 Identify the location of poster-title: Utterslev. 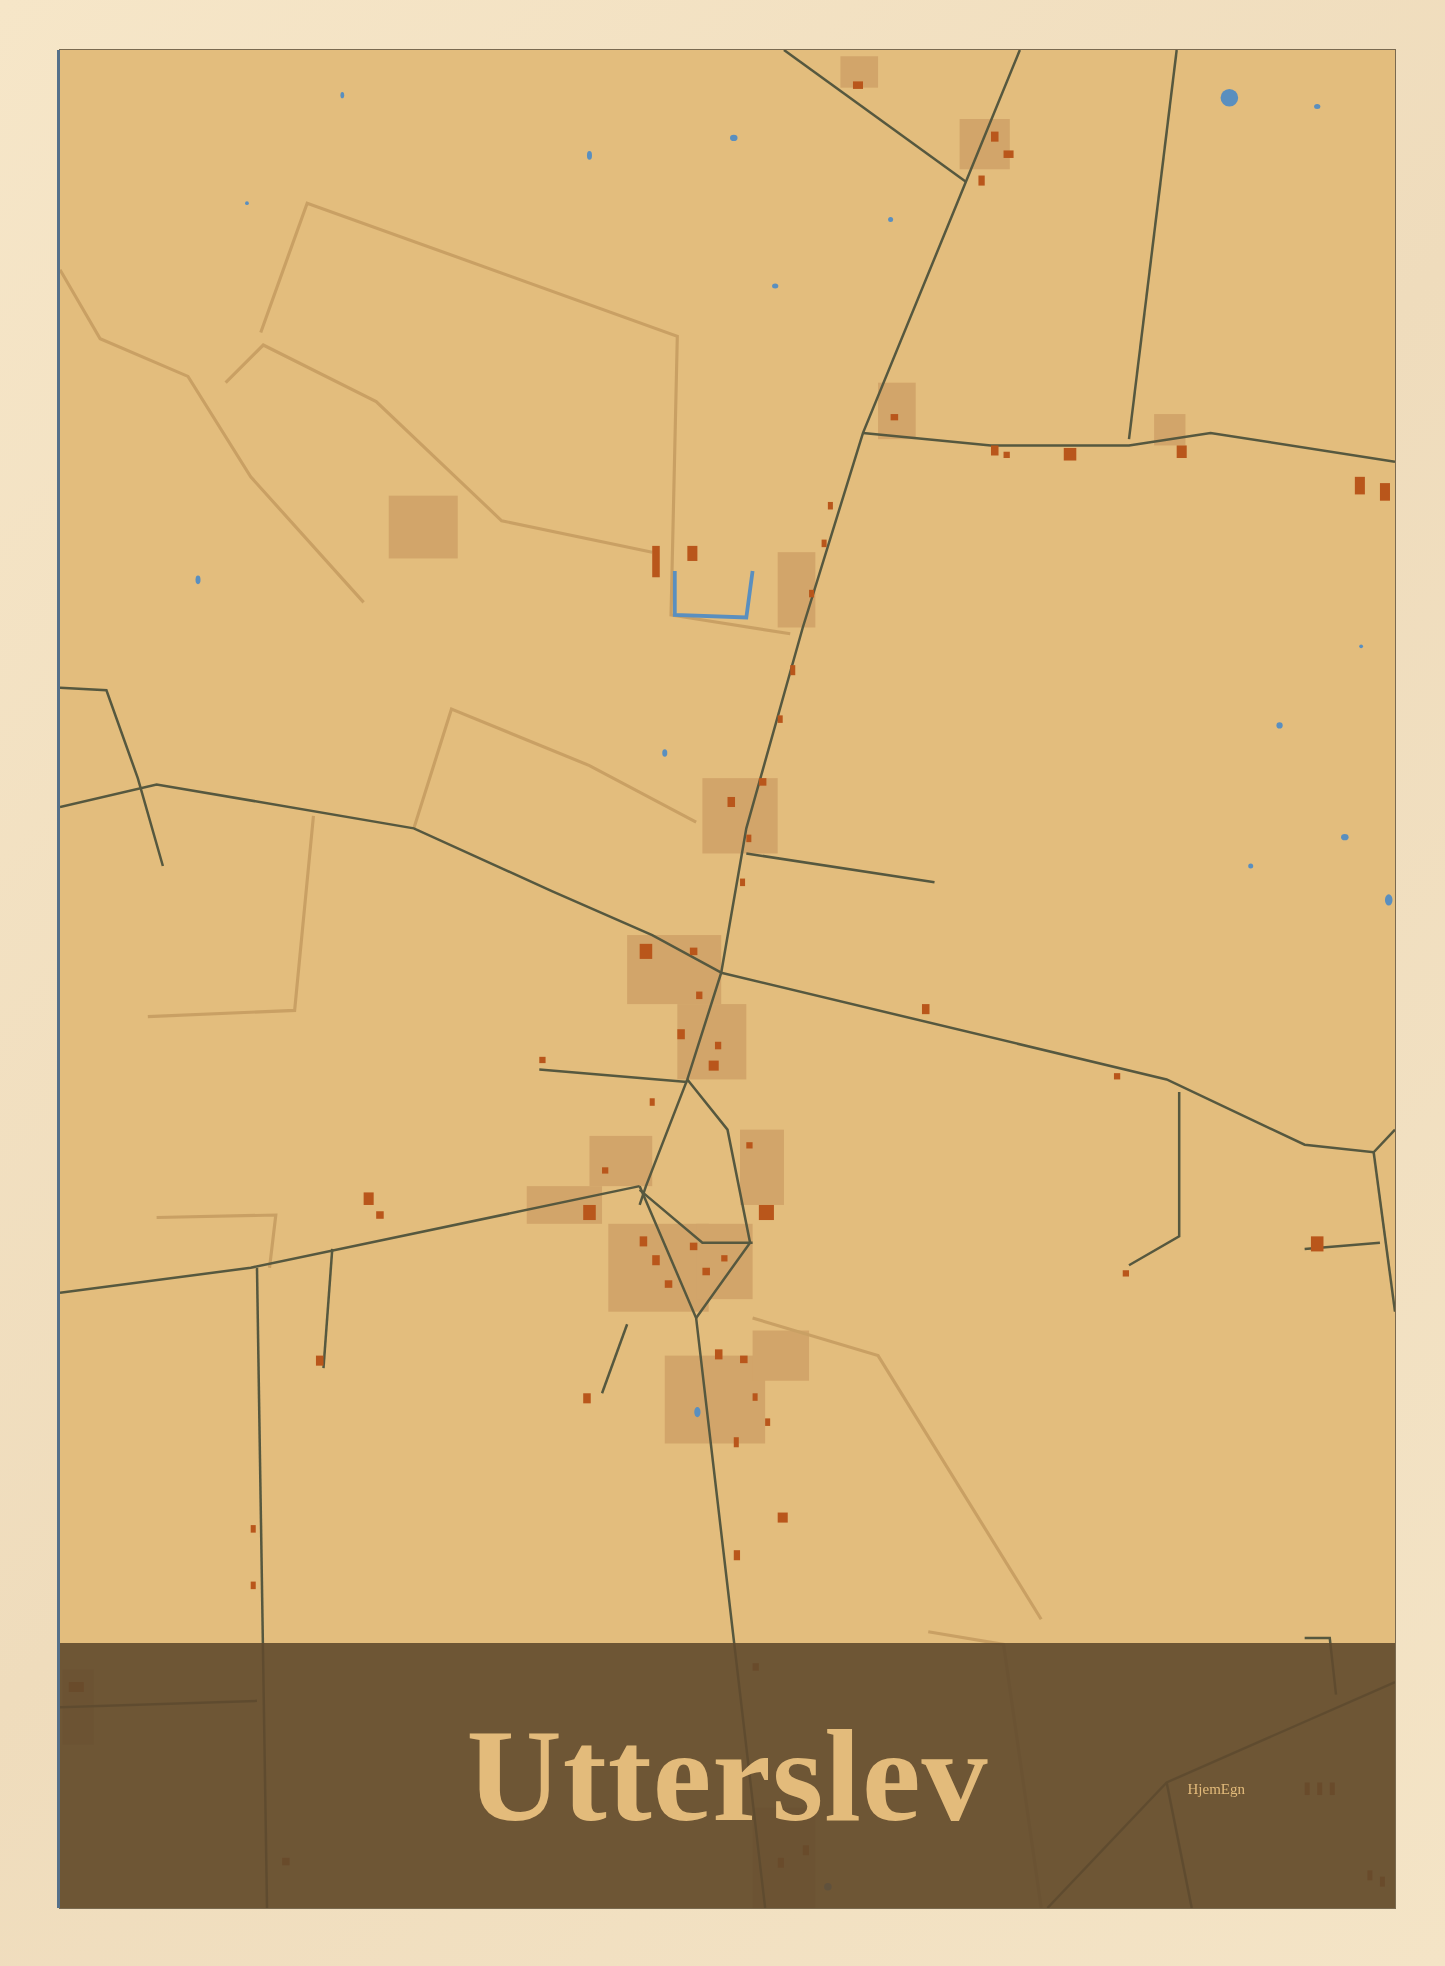
(727, 1776).